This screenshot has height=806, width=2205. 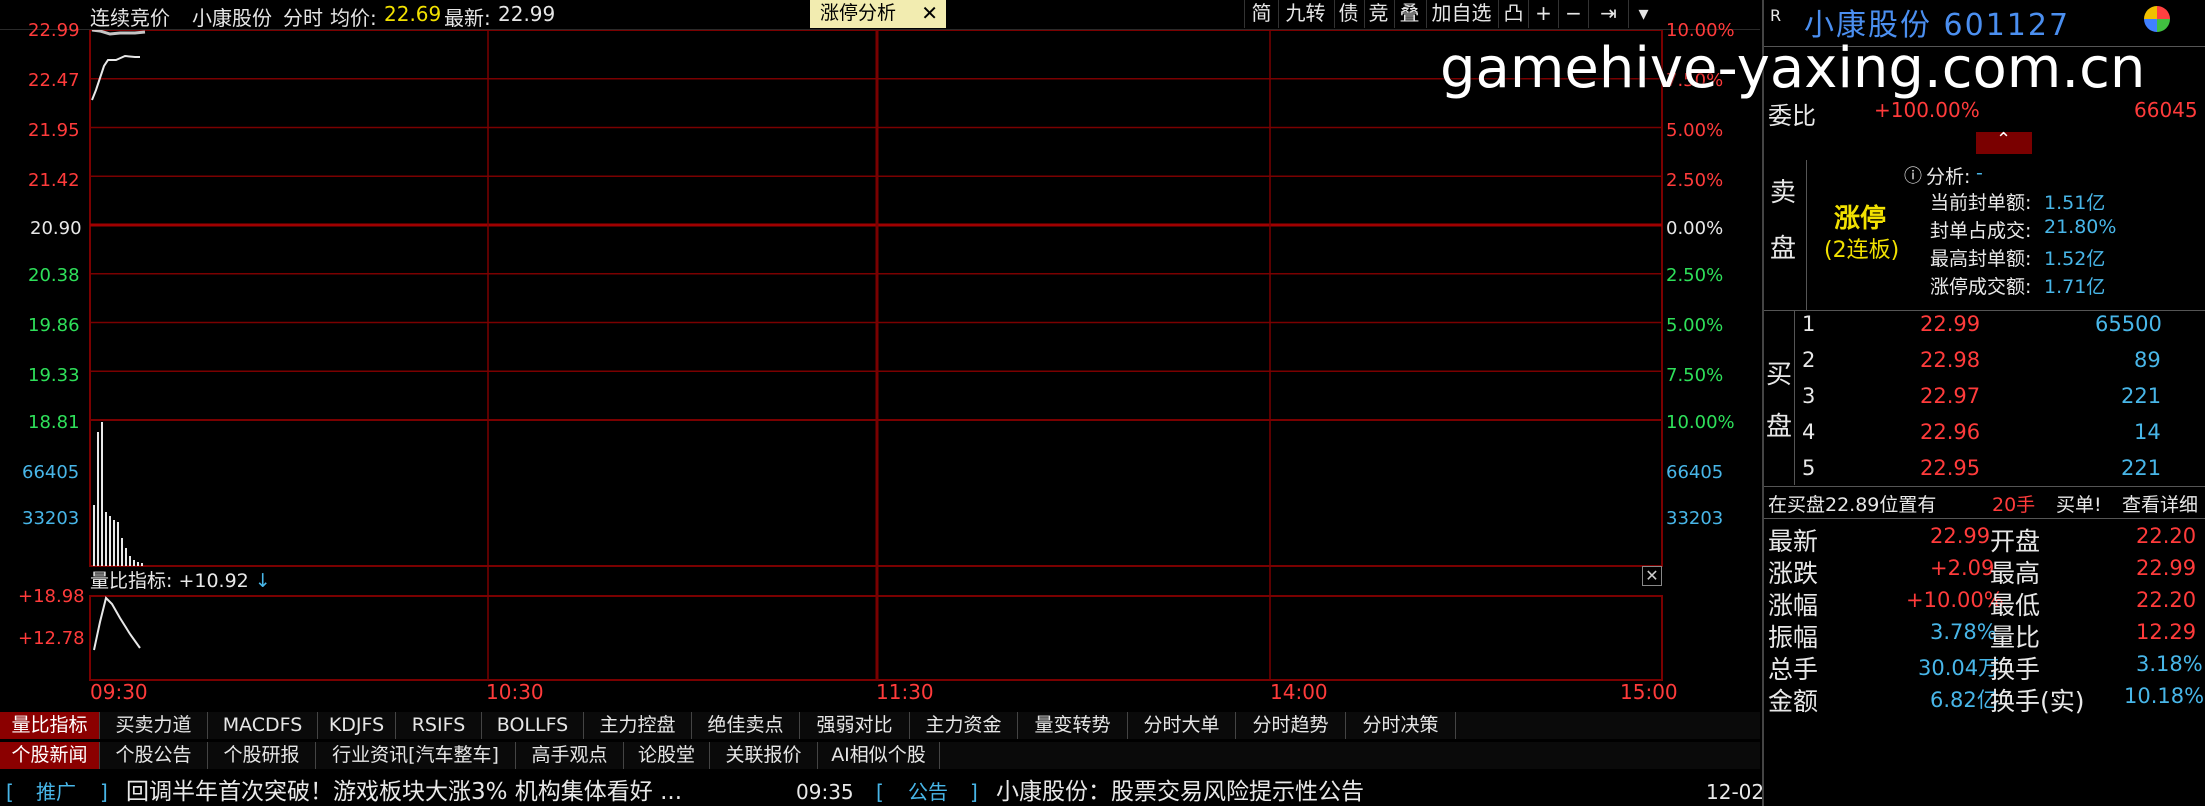 What do you see at coordinates (154, 755) in the screenshot?
I see `news-tab: 个股公告` at bounding box center [154, 755].